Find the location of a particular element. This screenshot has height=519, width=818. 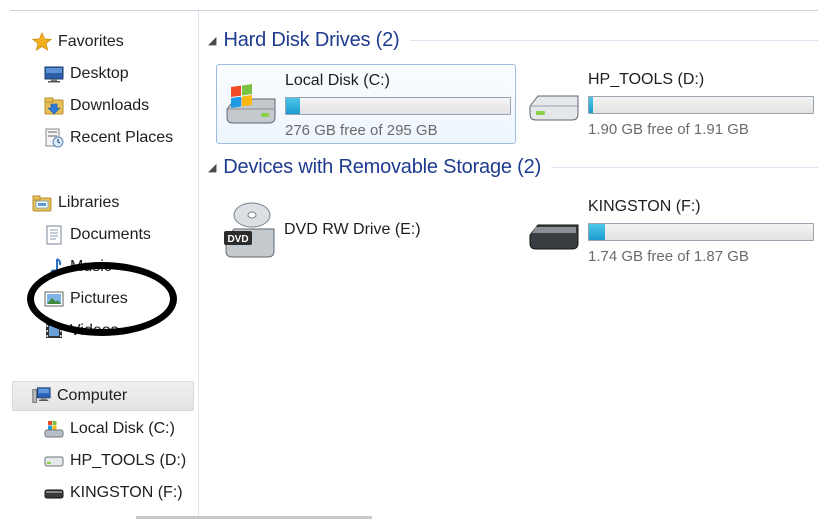

nav-item-label: KINGSTON (F:) is located at coordinates (126, 492).